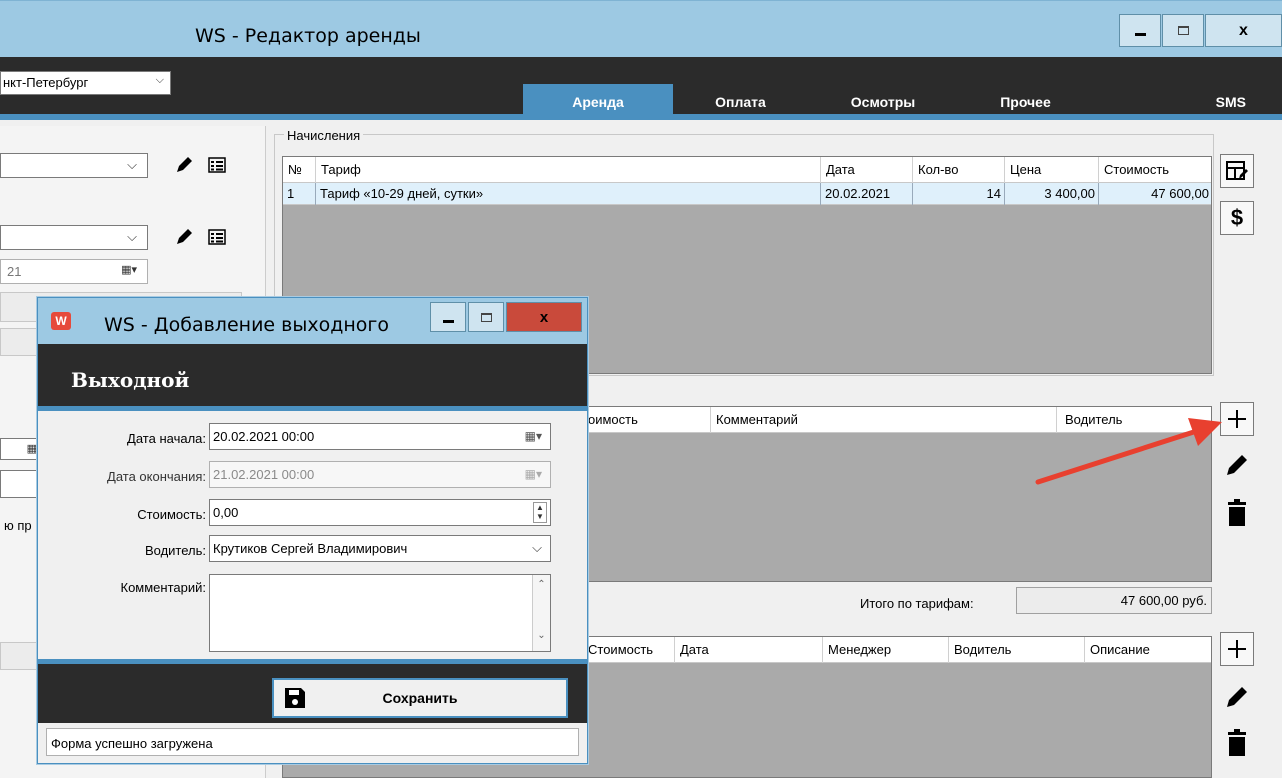  I want to click on edit-extra-button, so click(1237, 697).